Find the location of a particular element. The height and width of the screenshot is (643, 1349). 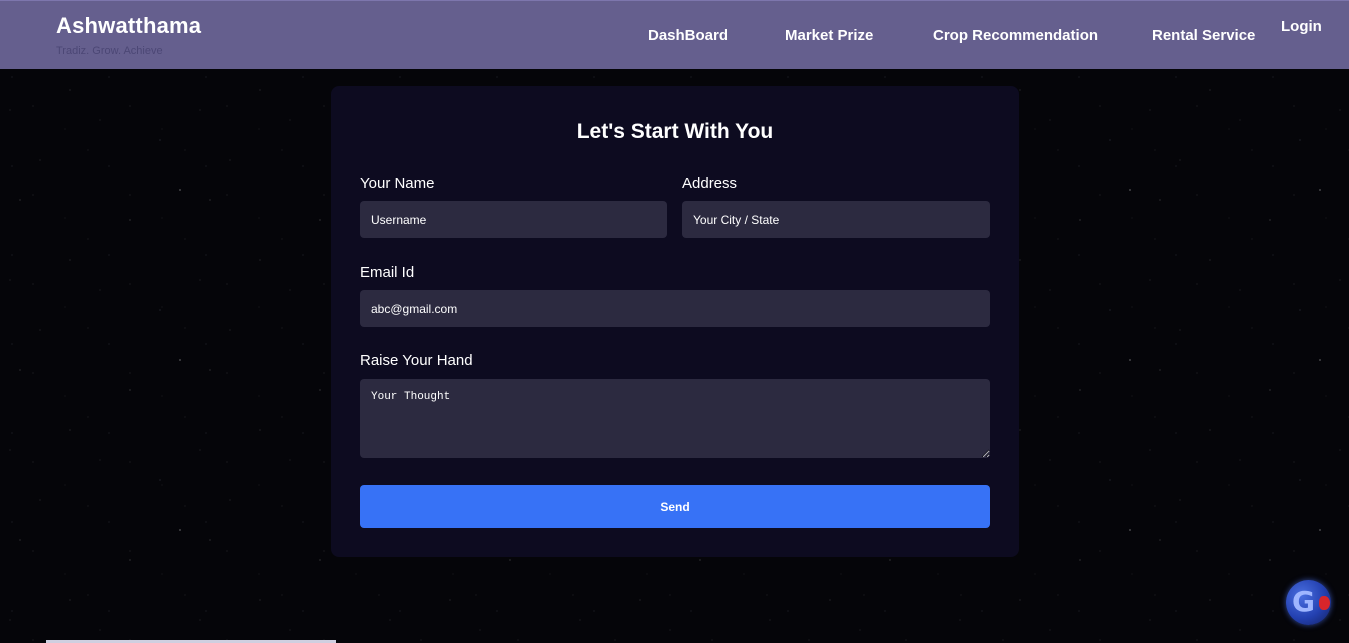

send-button: Send is located at coordinates (675, 506).